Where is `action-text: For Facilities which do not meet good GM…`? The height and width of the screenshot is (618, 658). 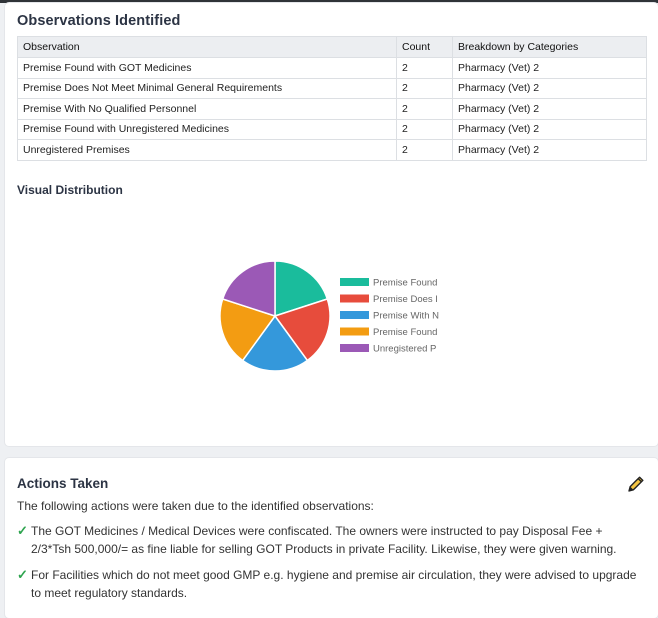
action-text: For Facilities which do not meet good GM… is located at coordinates (334, 584).